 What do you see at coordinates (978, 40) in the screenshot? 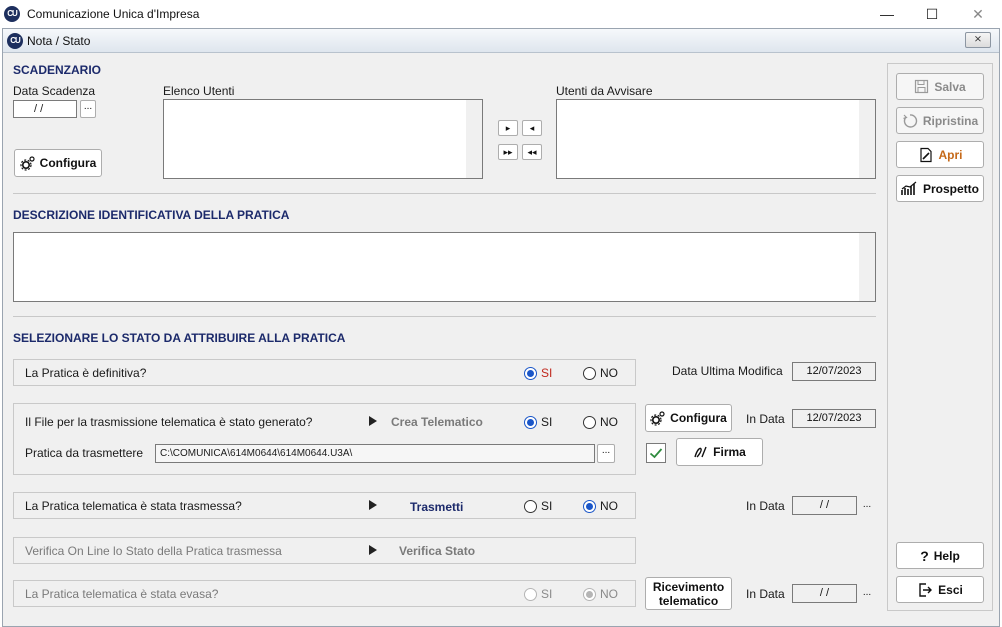
I see `dialog-close-button: ⨯` at bounding box center [978, 40].